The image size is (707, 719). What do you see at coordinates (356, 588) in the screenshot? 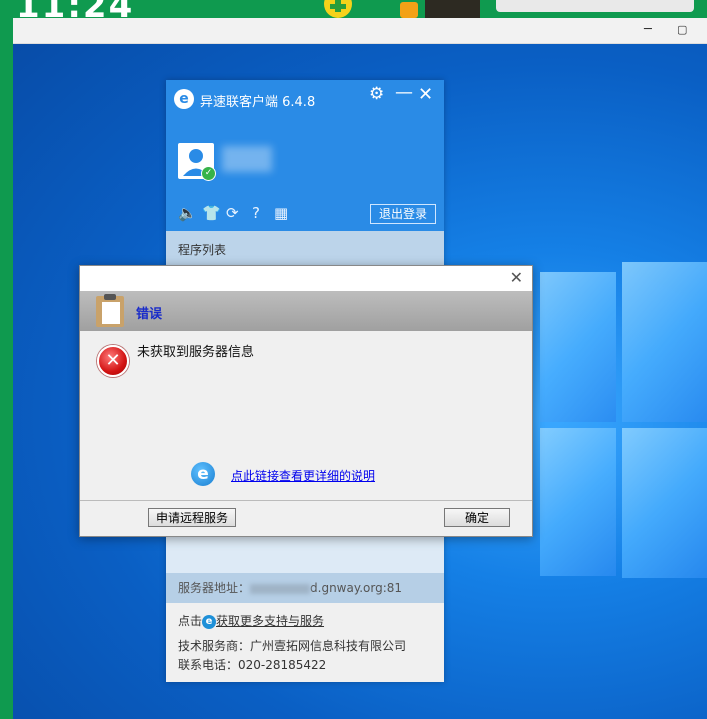
I see `server-suffix: d.gnway.org:81` at bounding box center [356, 588].